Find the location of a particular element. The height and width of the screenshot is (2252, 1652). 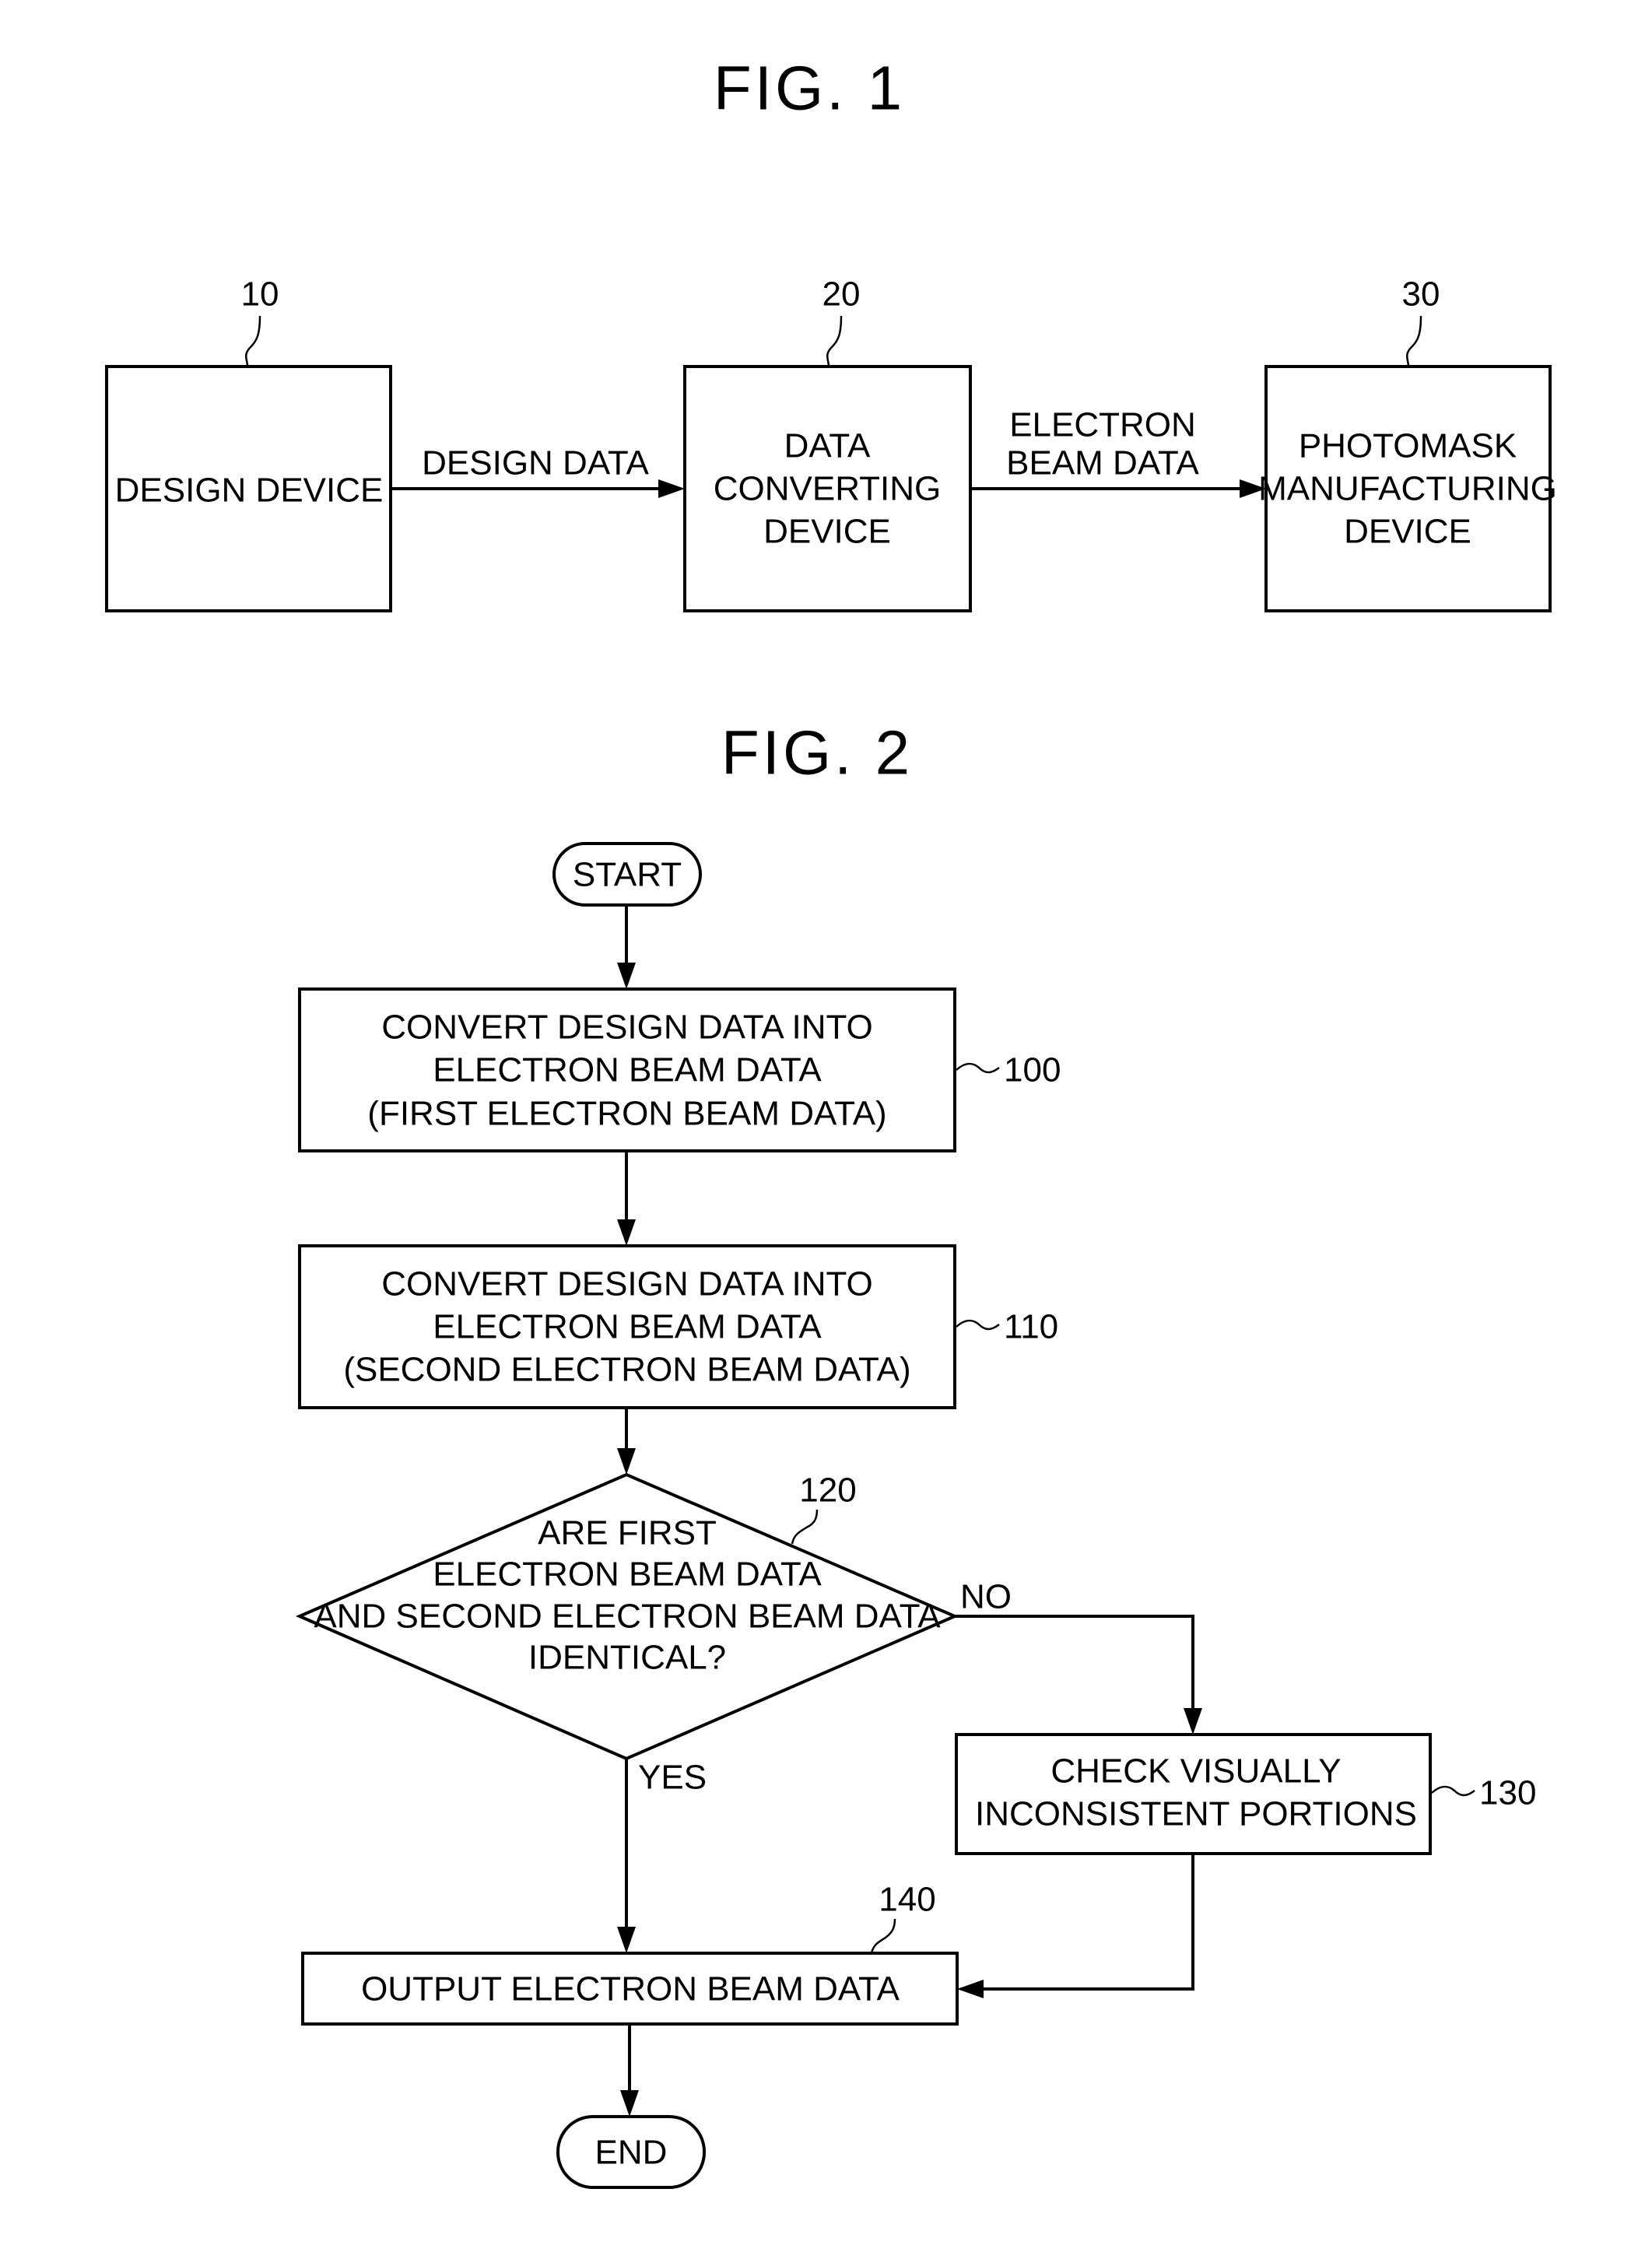

ref-130: 130 is located at coordinates (1508, 1793).